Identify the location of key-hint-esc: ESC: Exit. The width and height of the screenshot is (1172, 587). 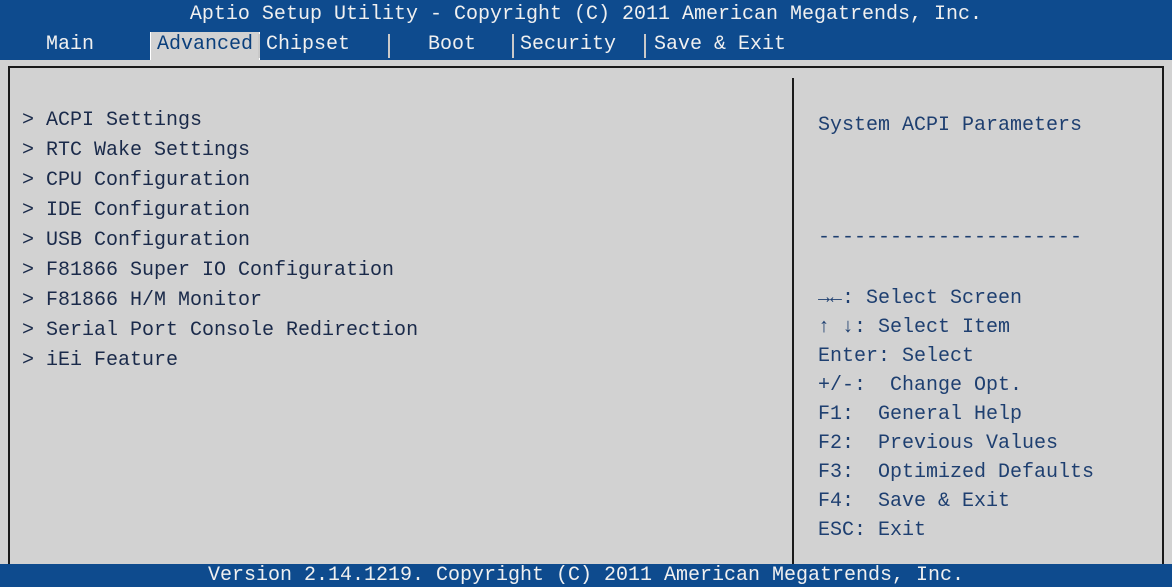
(872, 530).